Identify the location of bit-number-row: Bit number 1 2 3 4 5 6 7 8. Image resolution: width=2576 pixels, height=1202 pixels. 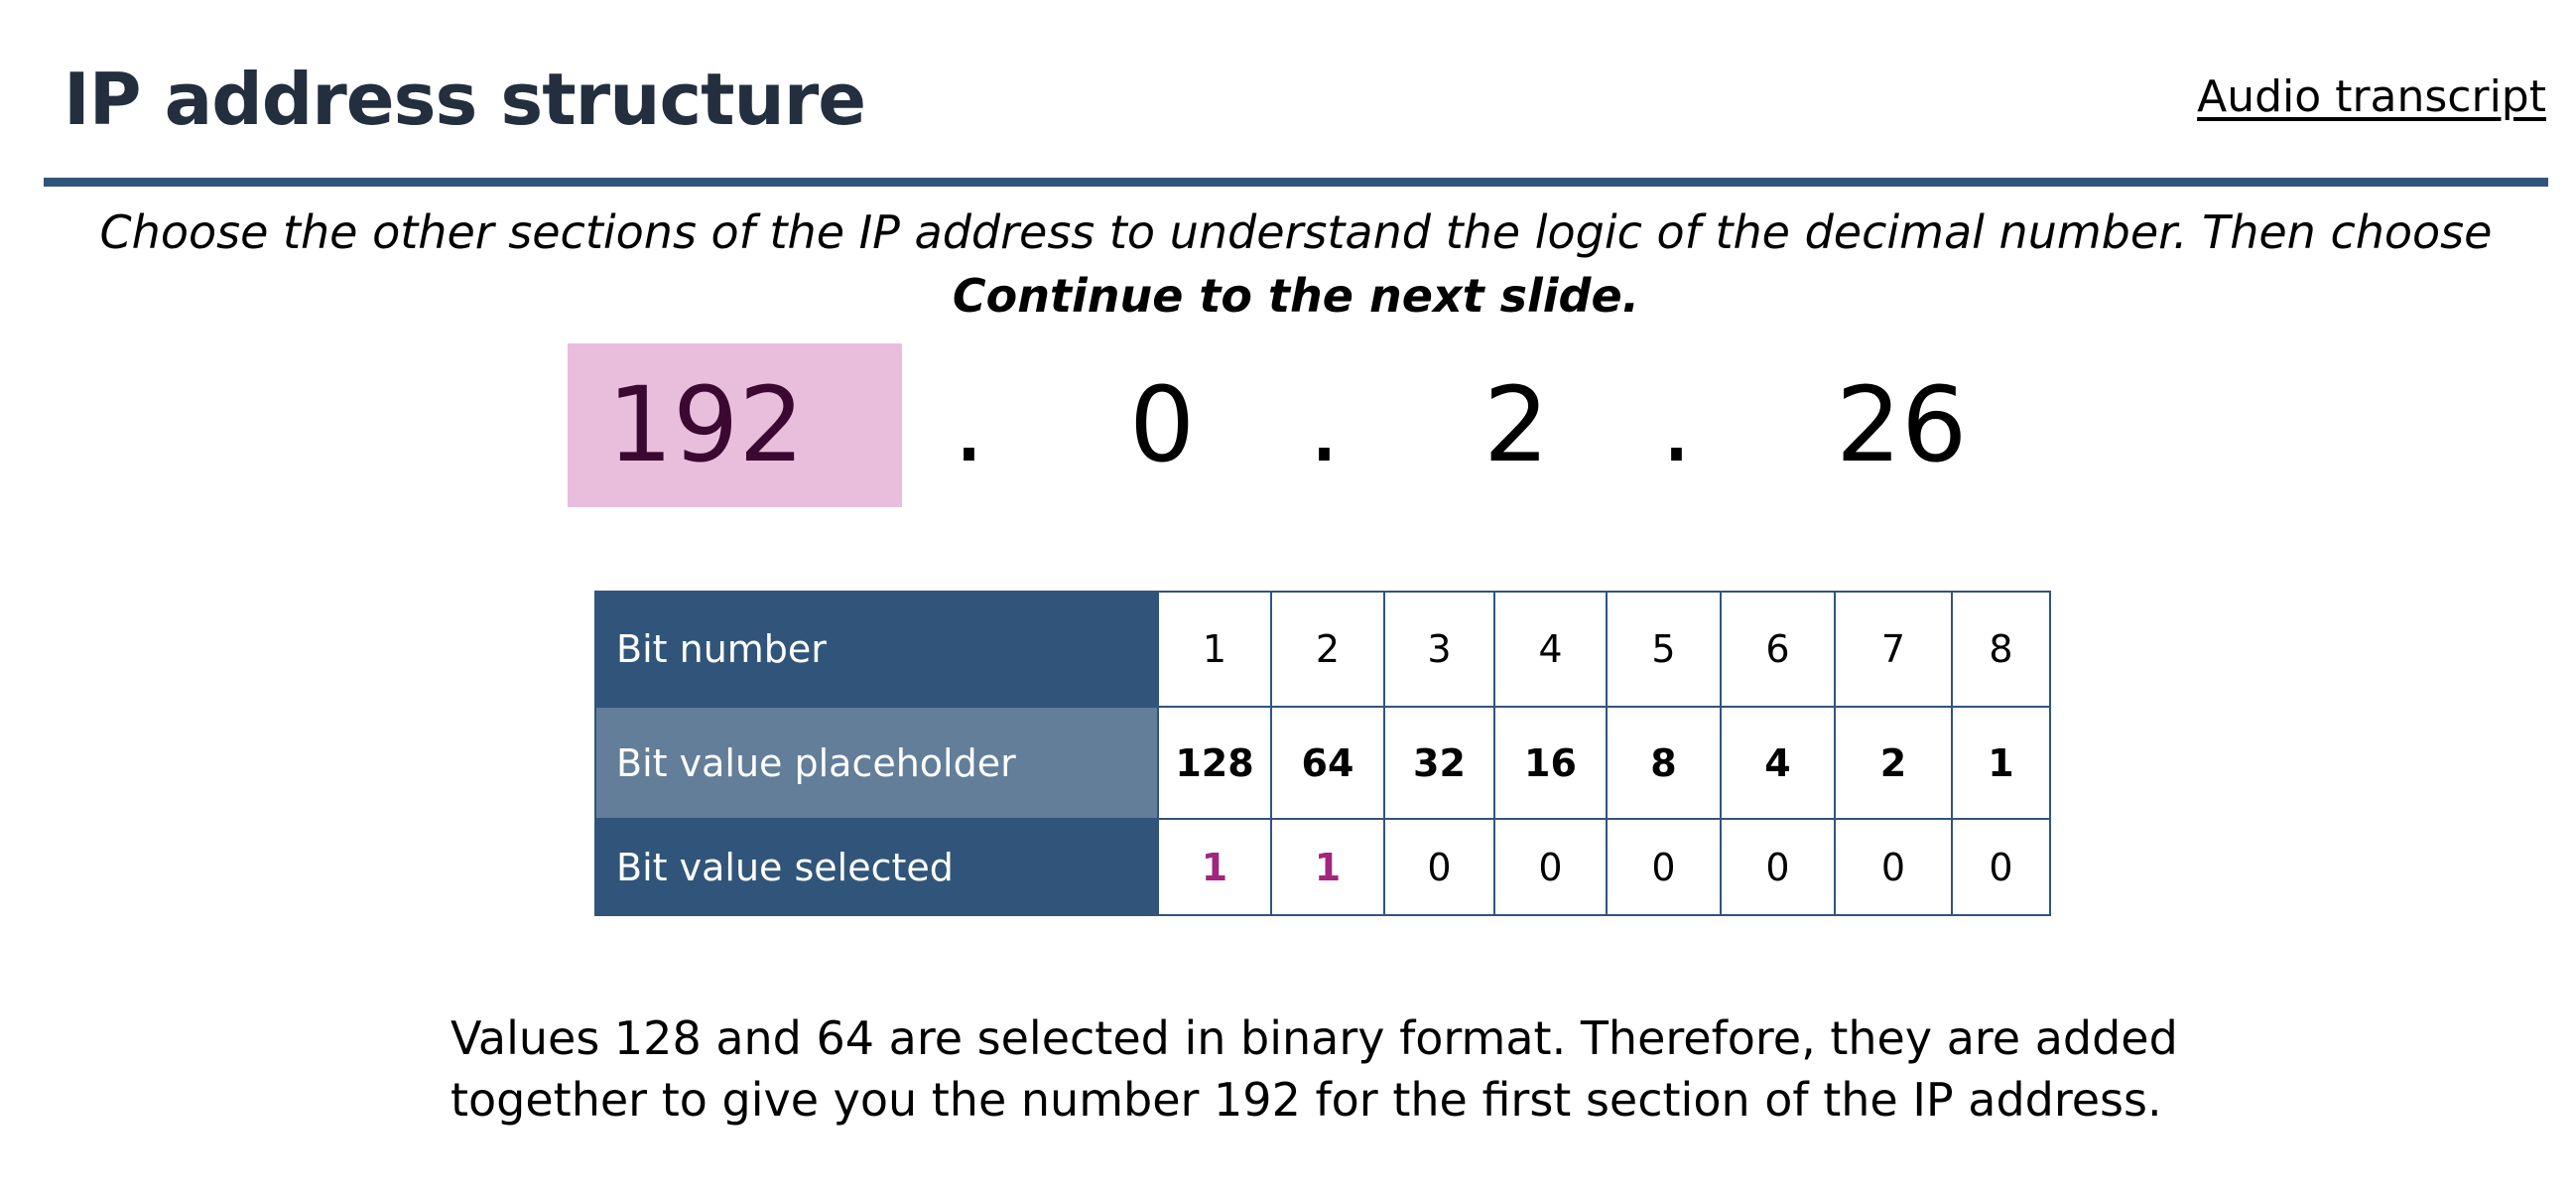
(1323, 649).